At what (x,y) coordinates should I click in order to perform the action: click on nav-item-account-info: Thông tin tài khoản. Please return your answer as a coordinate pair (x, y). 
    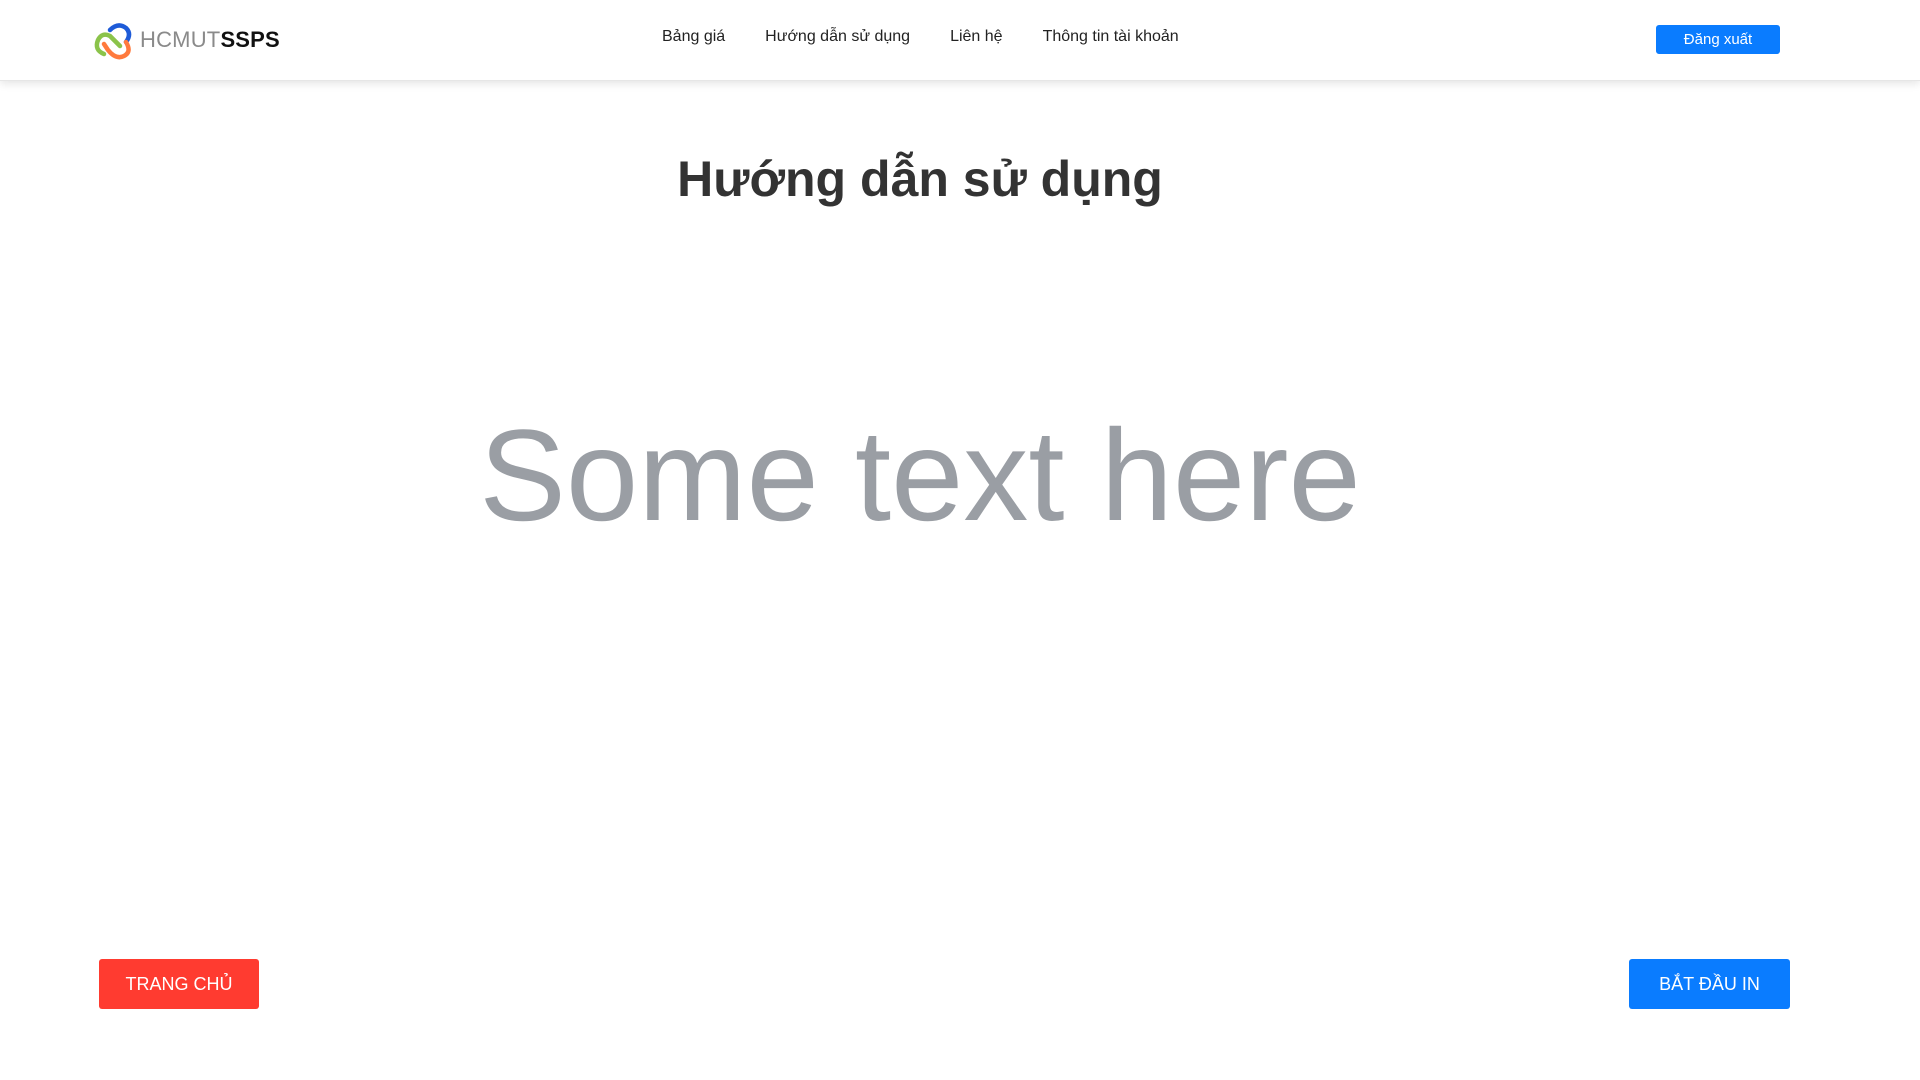
    Looking at the image, I should click on (1111, 37).